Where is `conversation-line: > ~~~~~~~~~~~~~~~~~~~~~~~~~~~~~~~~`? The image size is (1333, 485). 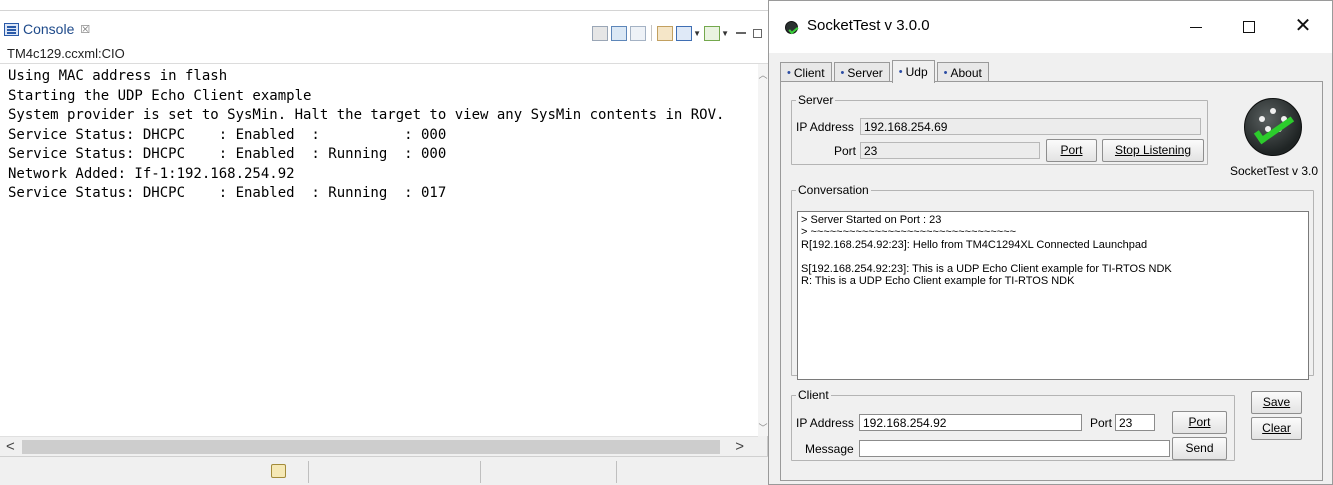
conversation-line: > ~~~~~~~~~~~~~~~~~~~~~~~~~~~~~~~~ is located at coordinates (909, 232).